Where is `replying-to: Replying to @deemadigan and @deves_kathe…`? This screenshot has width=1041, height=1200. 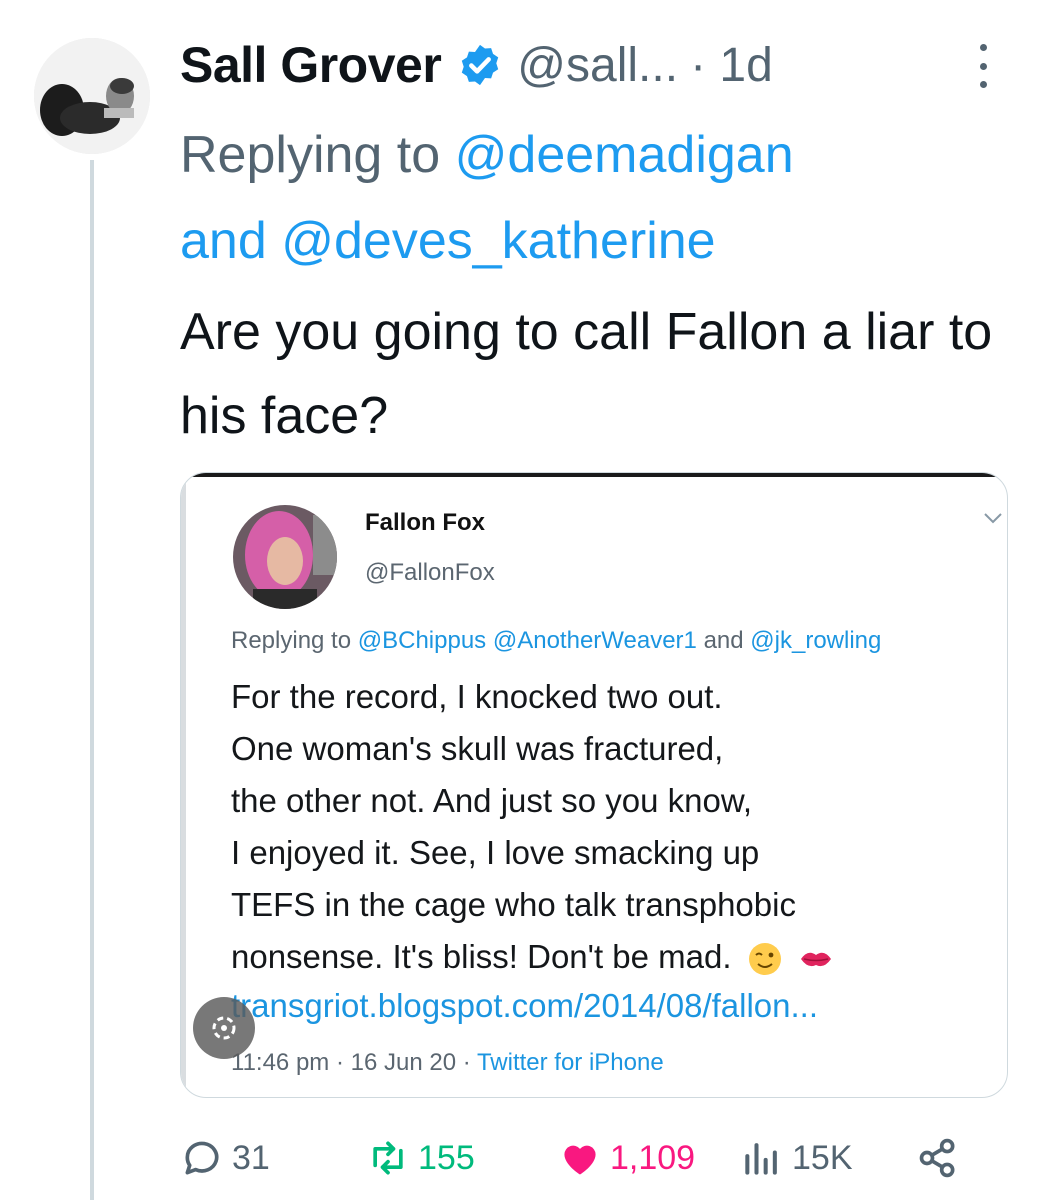
replying-to: Replying to @deemadigan and @deves_kathe… is located at coordinates (590, 198).